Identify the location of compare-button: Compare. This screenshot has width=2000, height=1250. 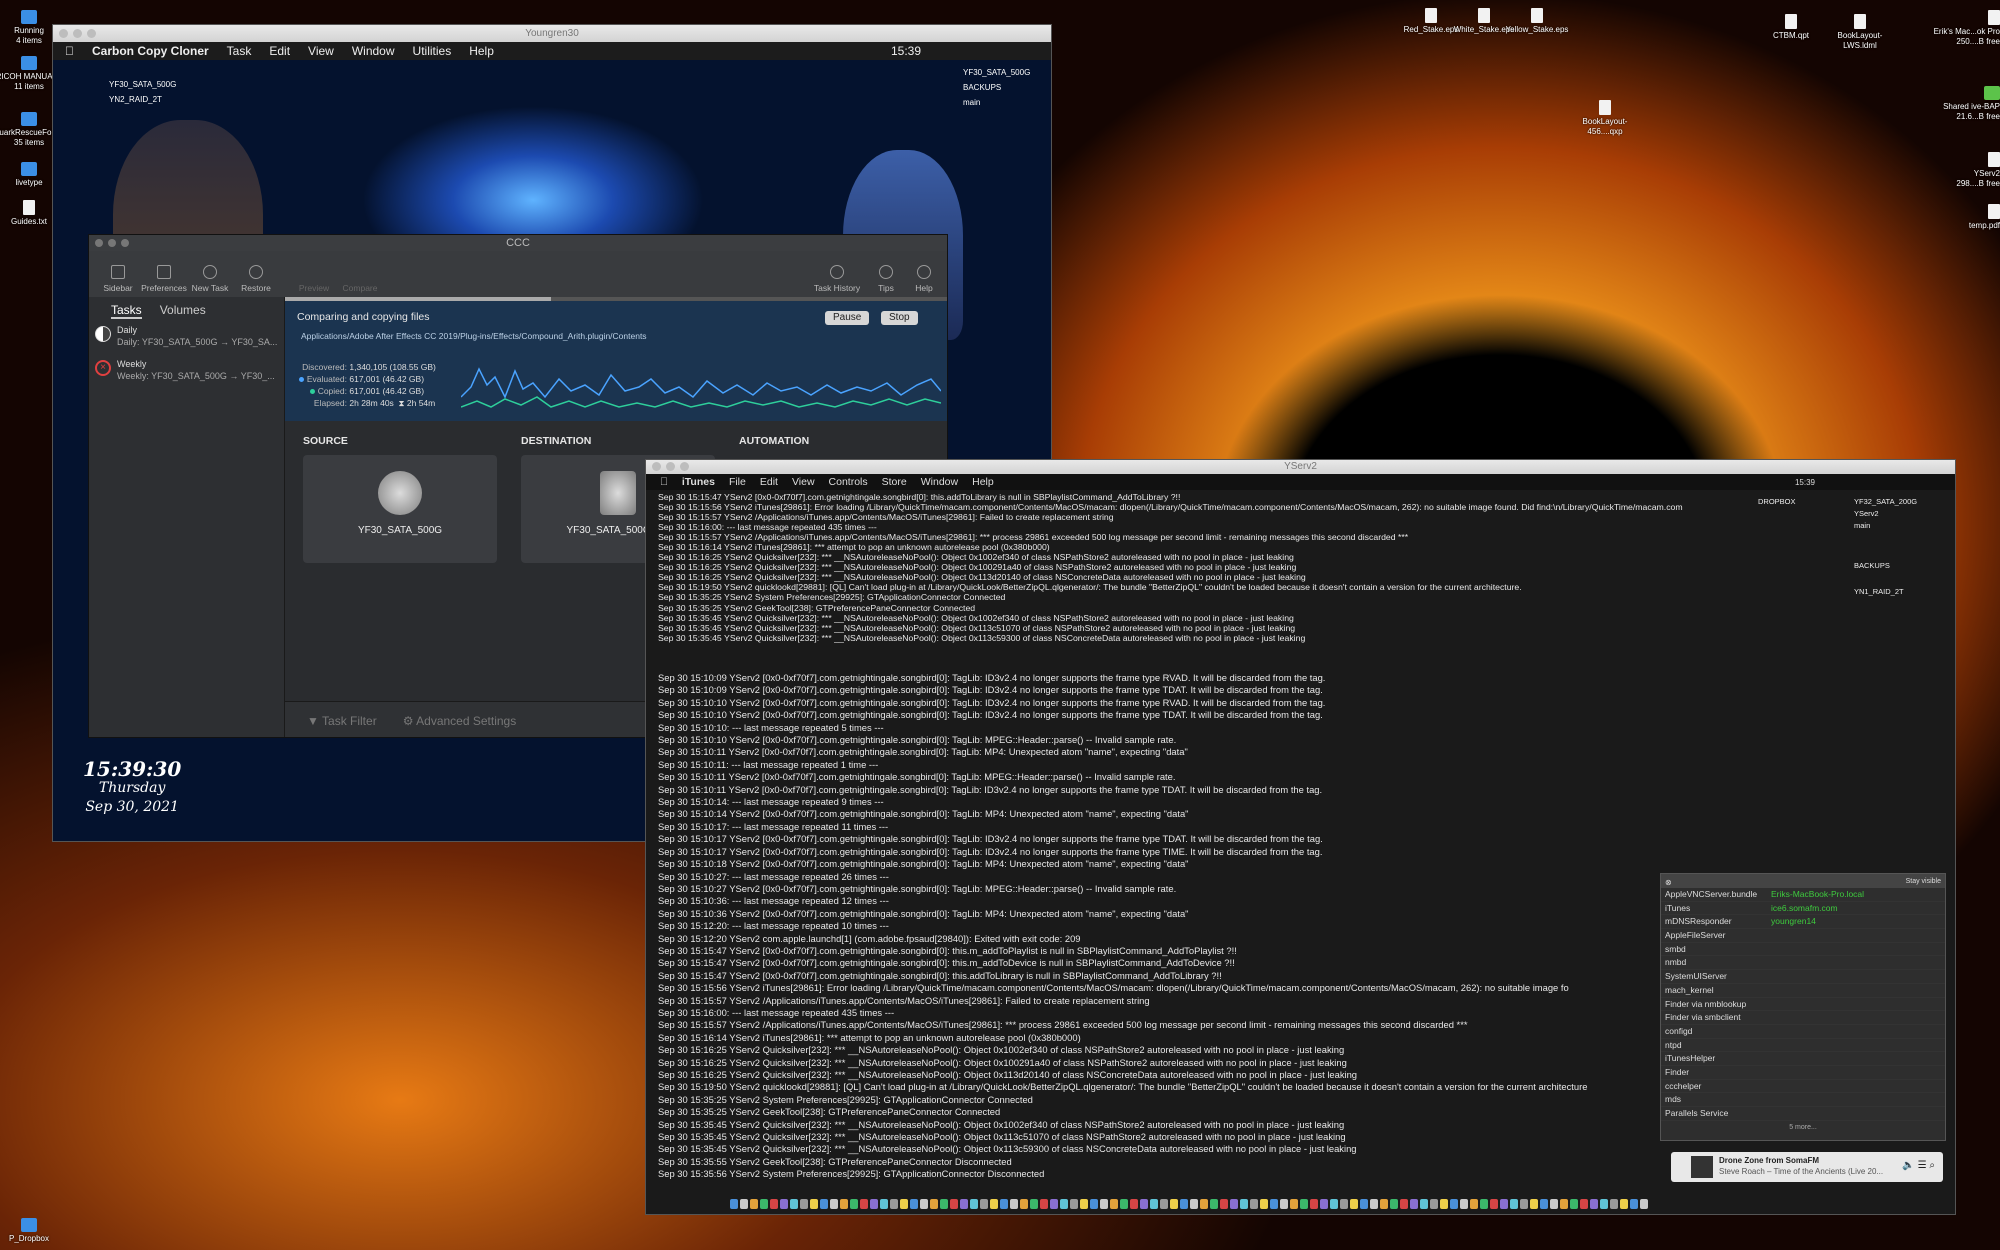
(360, 288).